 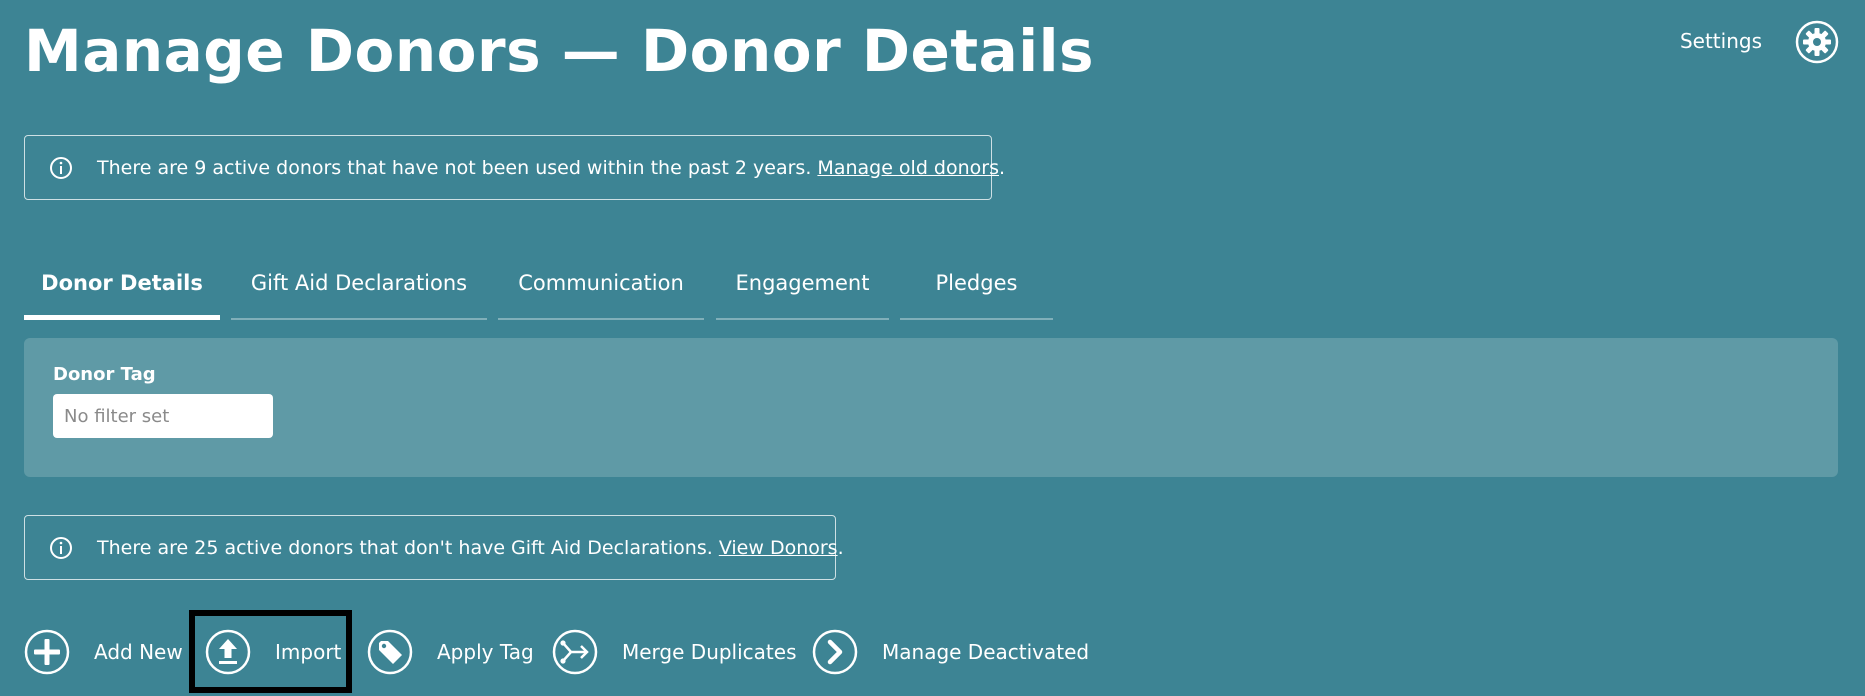 What do you see at coordinates (835, 652) in the screenshot?
I see `chevron-right-icon` at bounding box center [835, 652].